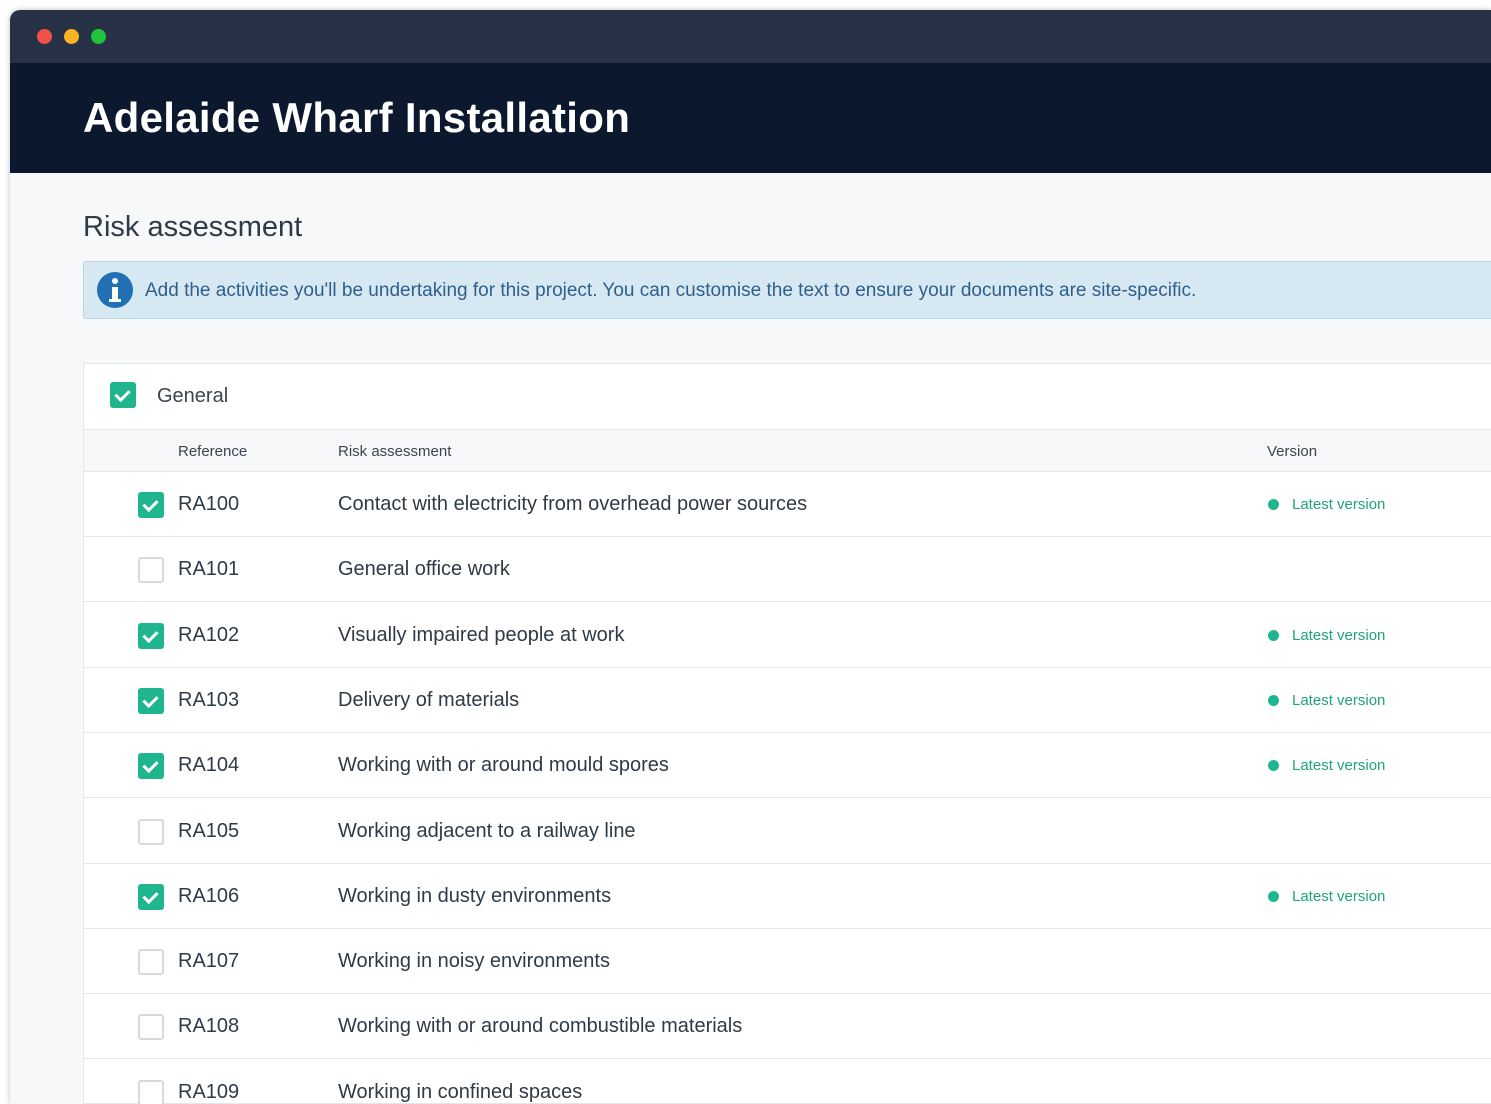  What do you see at coordinates (787, 397) in the screenshot?
I see `group-header-general: General` at bounding box center [787, 397].